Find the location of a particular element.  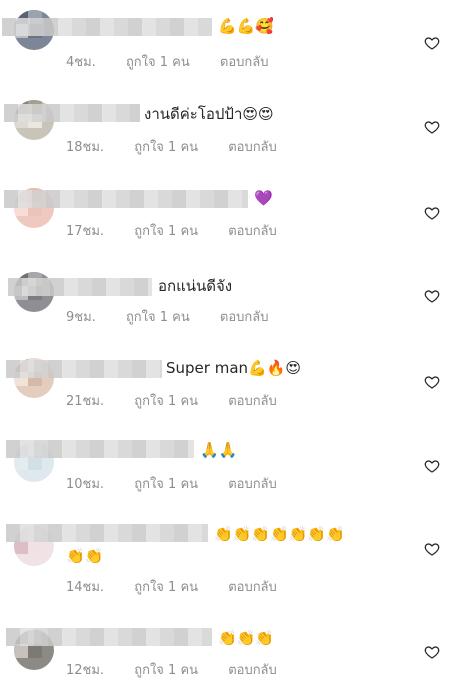

comment-meta: 17ชม. ถูกใจ 1 คน ตอบกลับ is located at coordinates (184, 230).